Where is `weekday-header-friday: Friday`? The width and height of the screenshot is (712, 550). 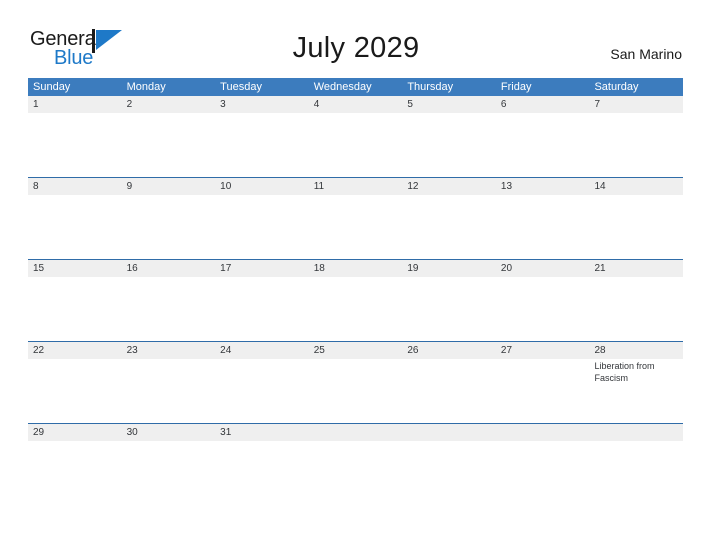 weekday-header-friday: Friday is located at coordinates (516, 87).